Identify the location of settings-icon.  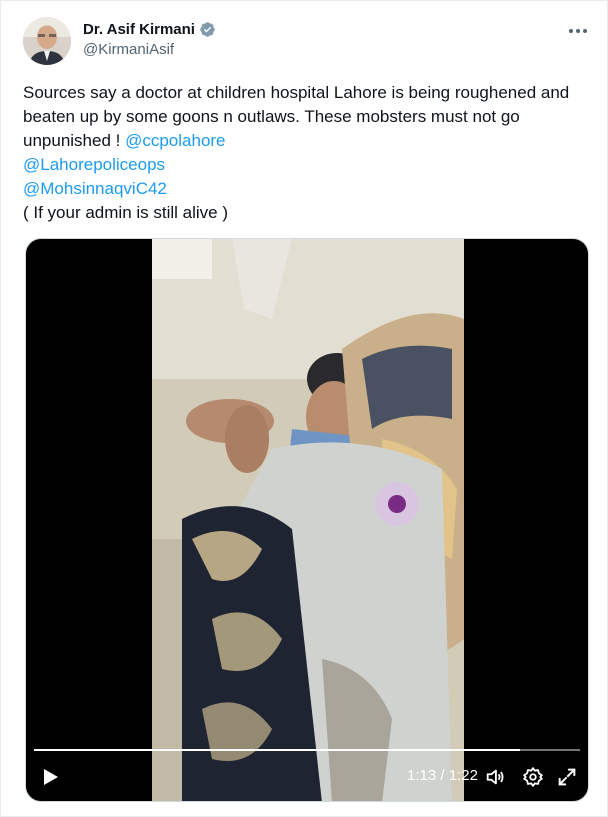
(533, 777).